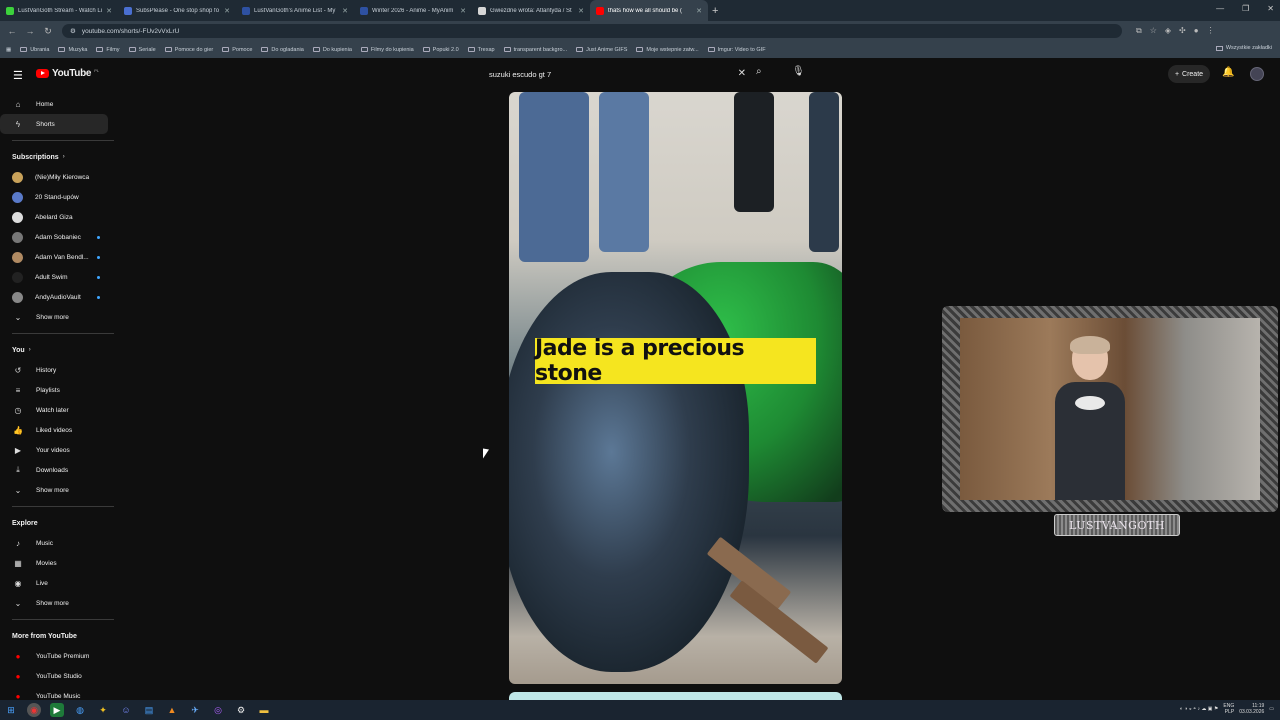 This screenshot has width=1280, height=720. What do you see at coordinates (736, 50) in the screenshot?
I see `bookmark-item: Imgur: Video to GIF` at bounding box center [736, 50].